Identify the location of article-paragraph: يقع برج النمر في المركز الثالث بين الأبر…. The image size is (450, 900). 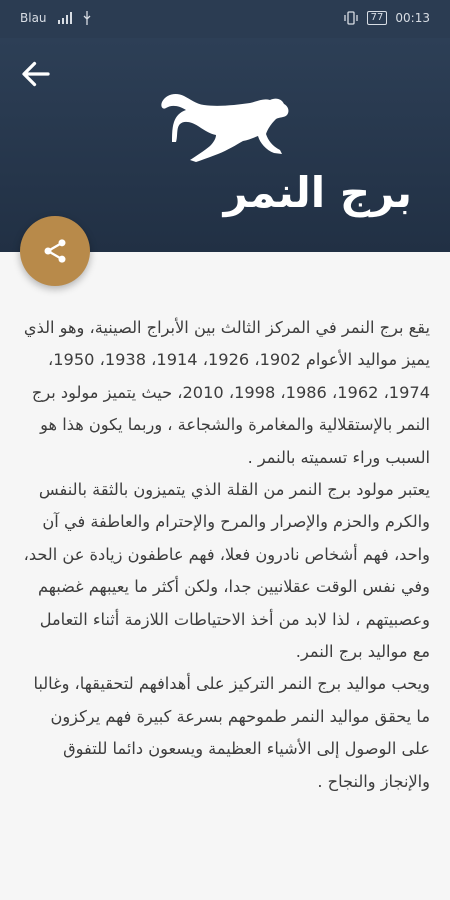
(226, 392).